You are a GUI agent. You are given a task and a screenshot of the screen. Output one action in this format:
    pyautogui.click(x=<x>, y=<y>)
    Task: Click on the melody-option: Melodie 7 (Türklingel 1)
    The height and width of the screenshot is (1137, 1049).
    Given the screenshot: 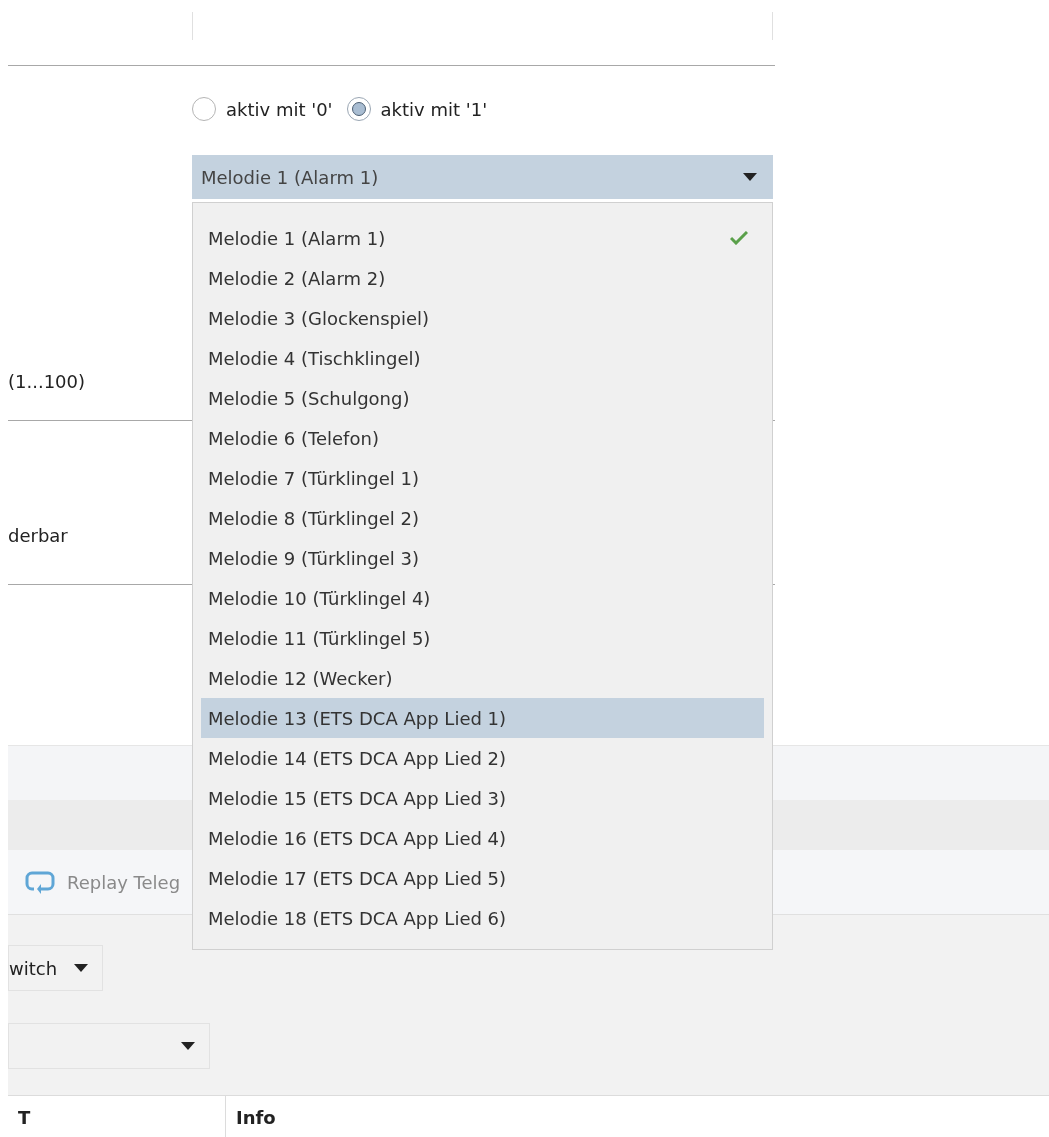 What is the action you would take?
    pyautogui.click(x=482, y=478)
    